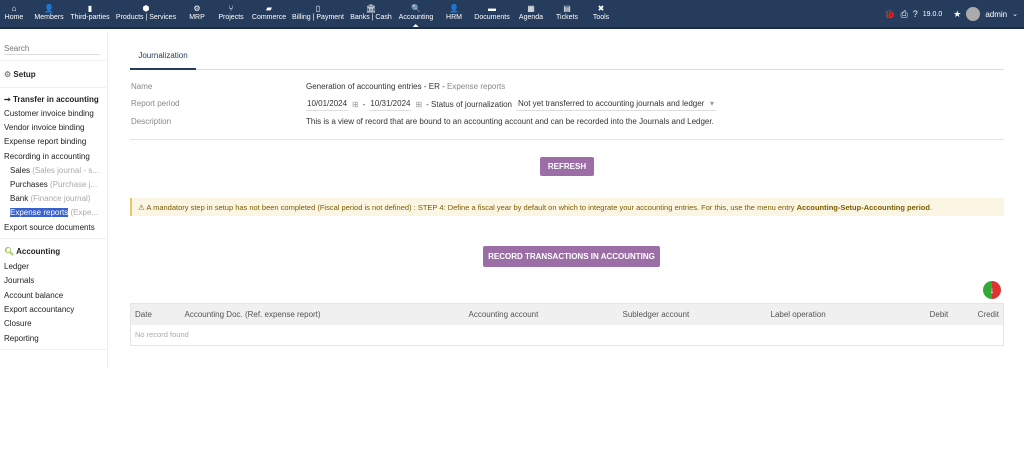 The height and width of the screenshot is (460, 1024). I want to click on topnav-billing-payment: ▯ Billing | Payment, so click(318, 12).